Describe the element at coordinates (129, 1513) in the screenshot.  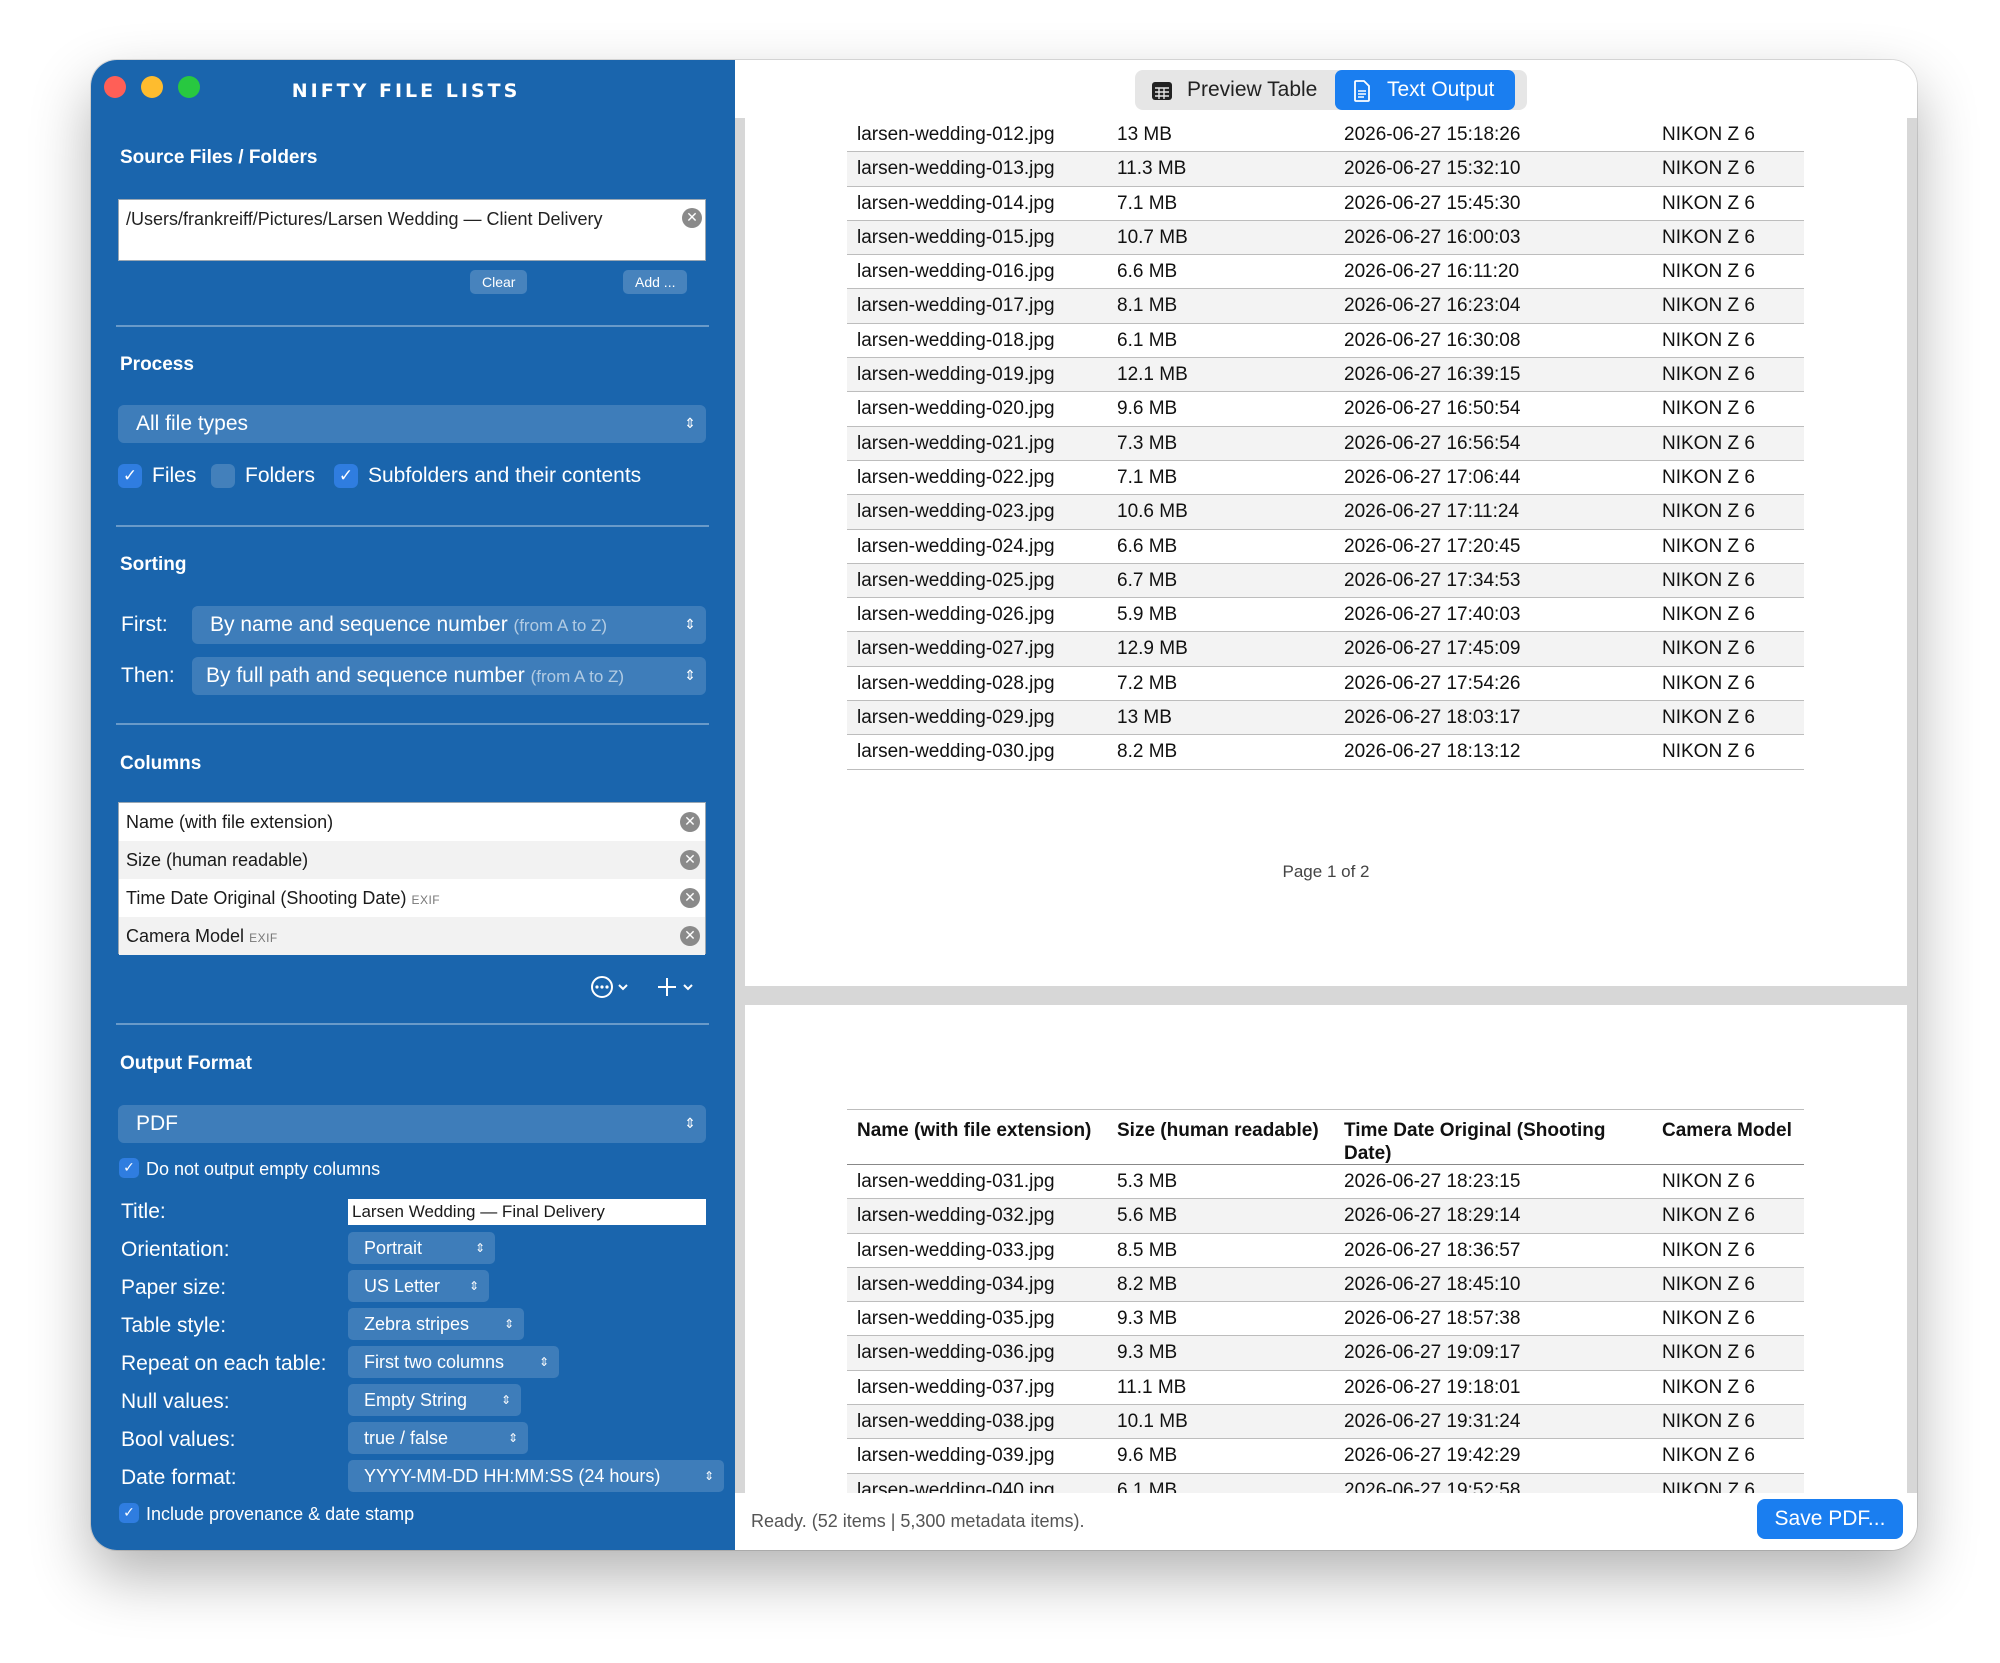
I see `provenance-checkbox: ✓` at that location.